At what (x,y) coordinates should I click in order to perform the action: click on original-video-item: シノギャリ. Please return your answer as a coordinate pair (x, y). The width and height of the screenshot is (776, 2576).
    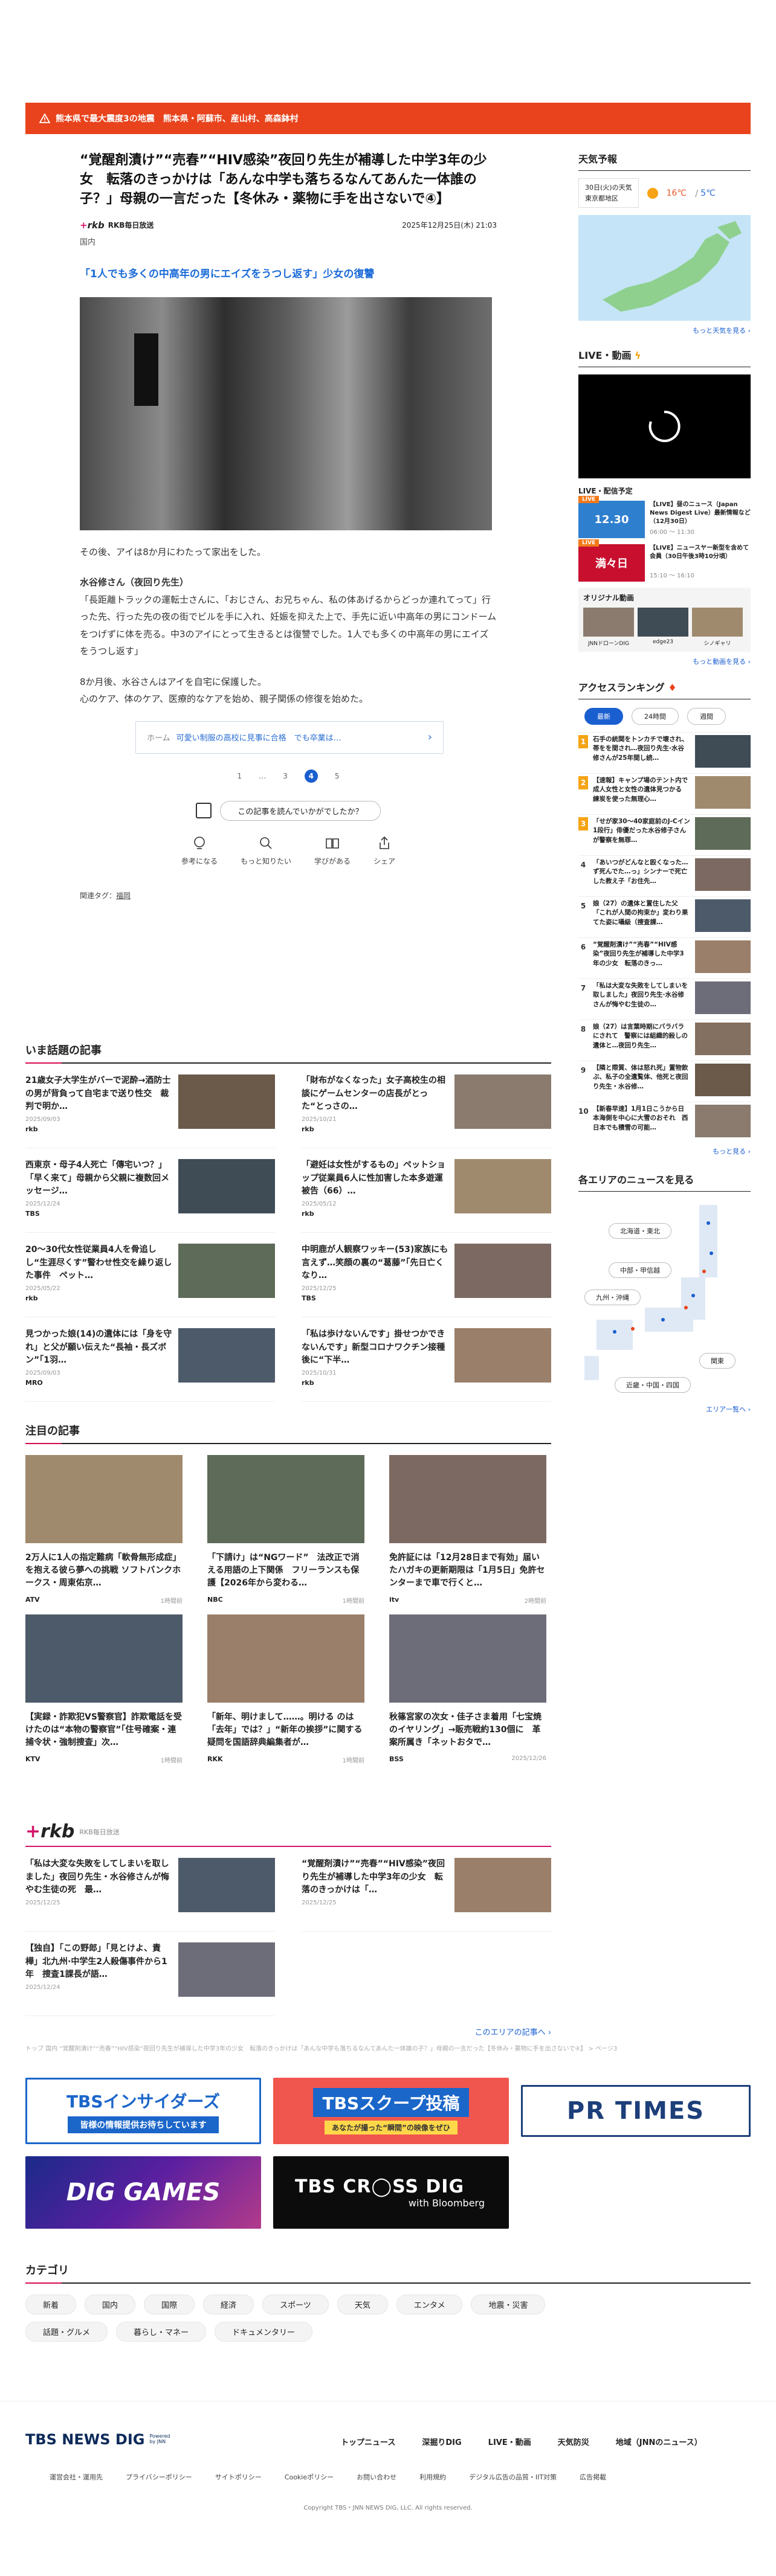
    Looking at the image, I should click on (717, 627).